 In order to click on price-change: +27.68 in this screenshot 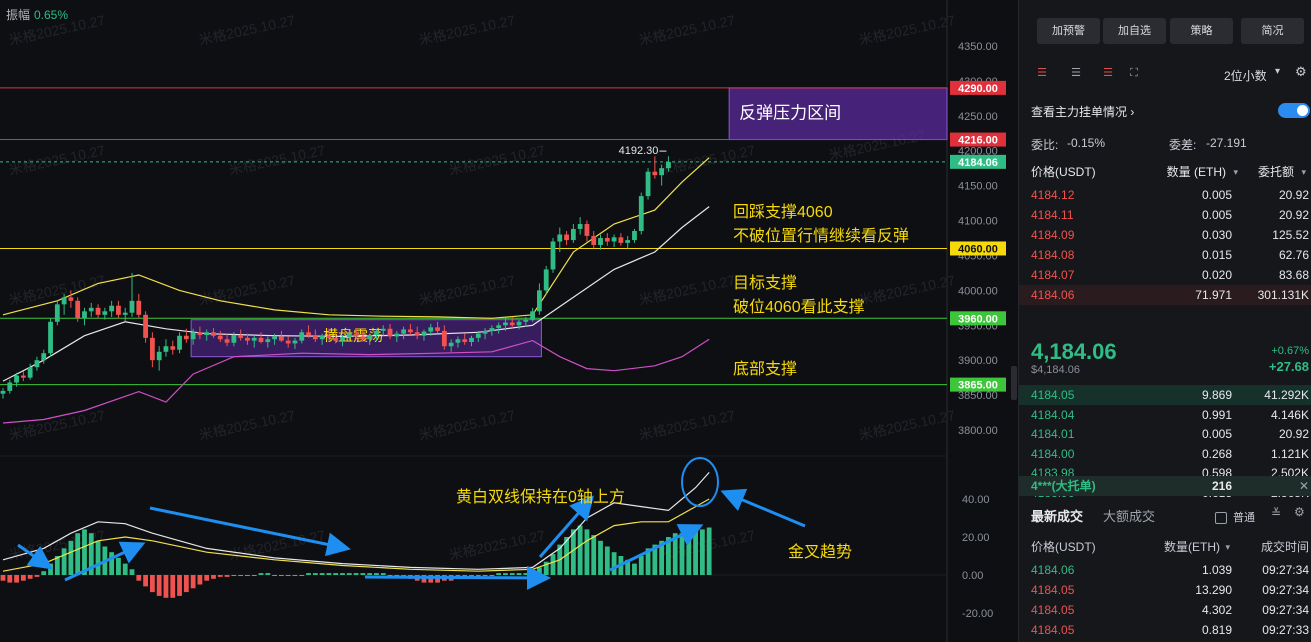, I will do `click(1288, 366)`.